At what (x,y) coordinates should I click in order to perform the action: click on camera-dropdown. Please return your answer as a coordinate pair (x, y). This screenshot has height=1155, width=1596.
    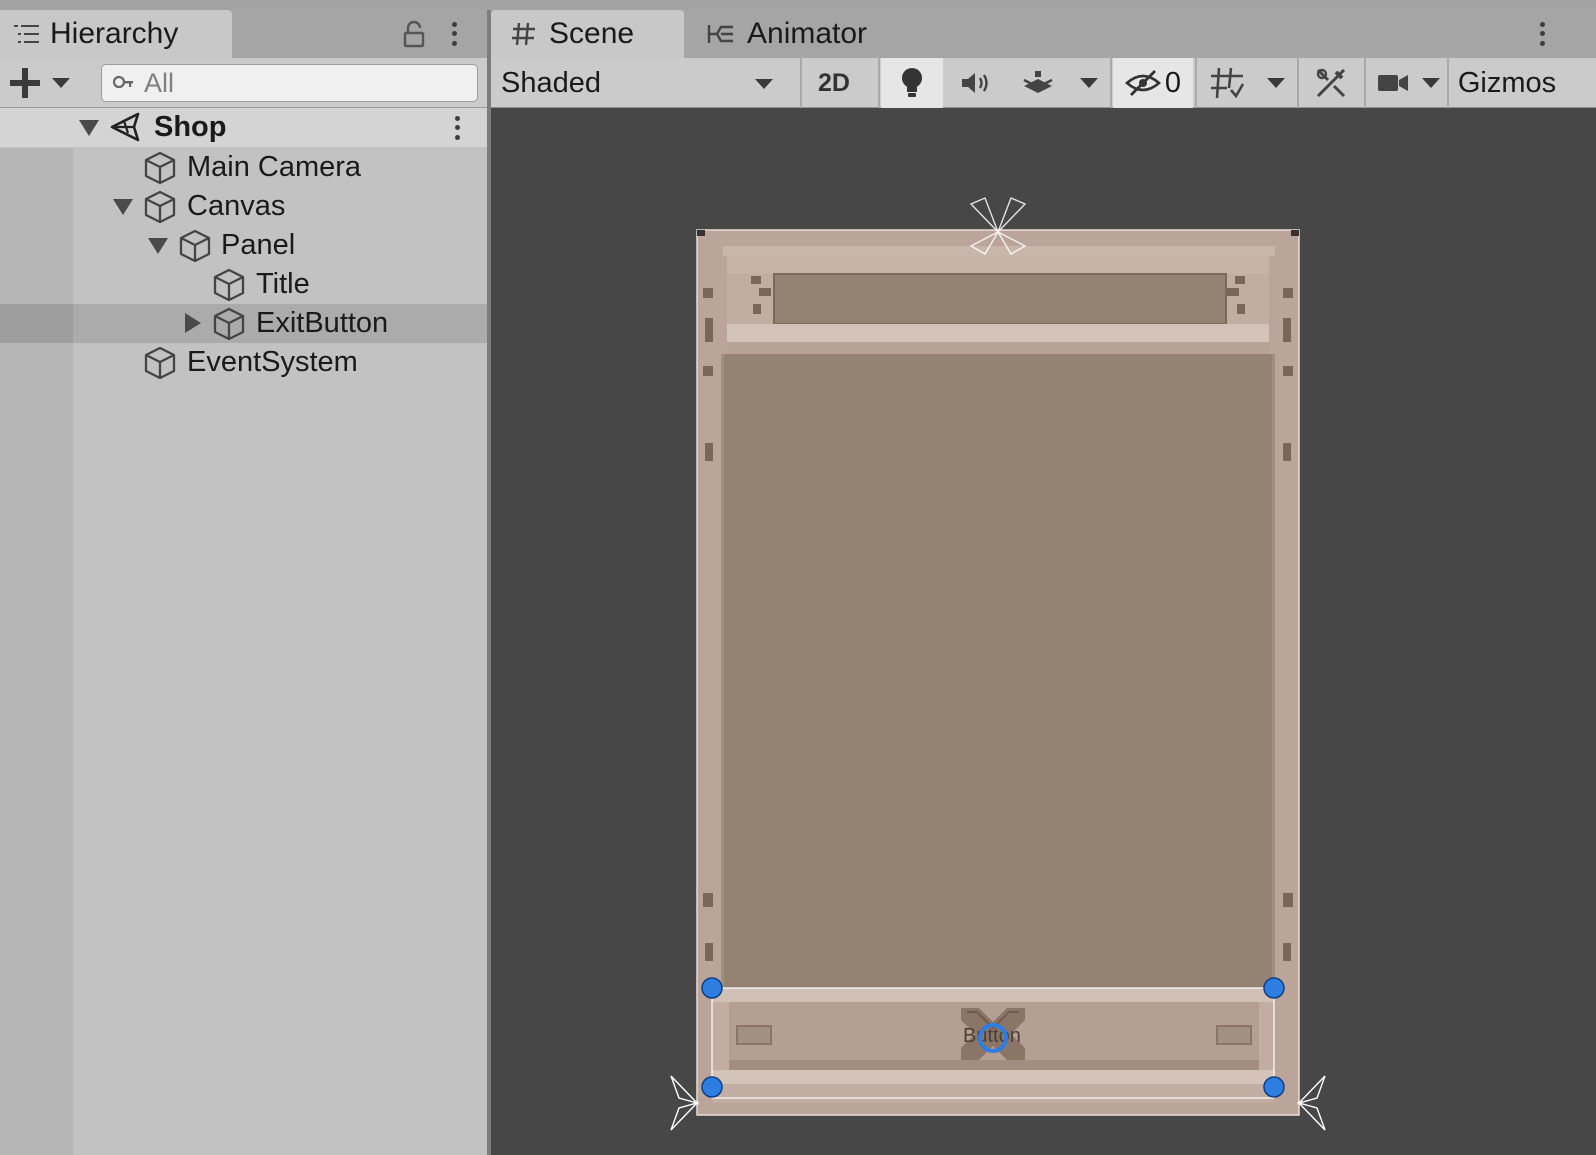
    Looking at the image, I should click on (1431, 83).